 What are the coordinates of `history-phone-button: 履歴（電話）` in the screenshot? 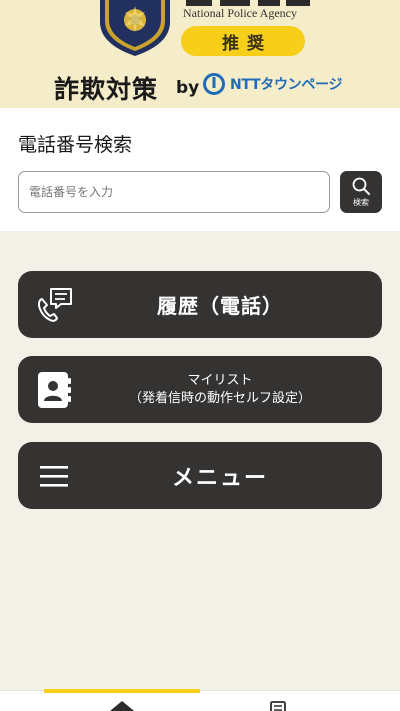 It's located at (200, 304).